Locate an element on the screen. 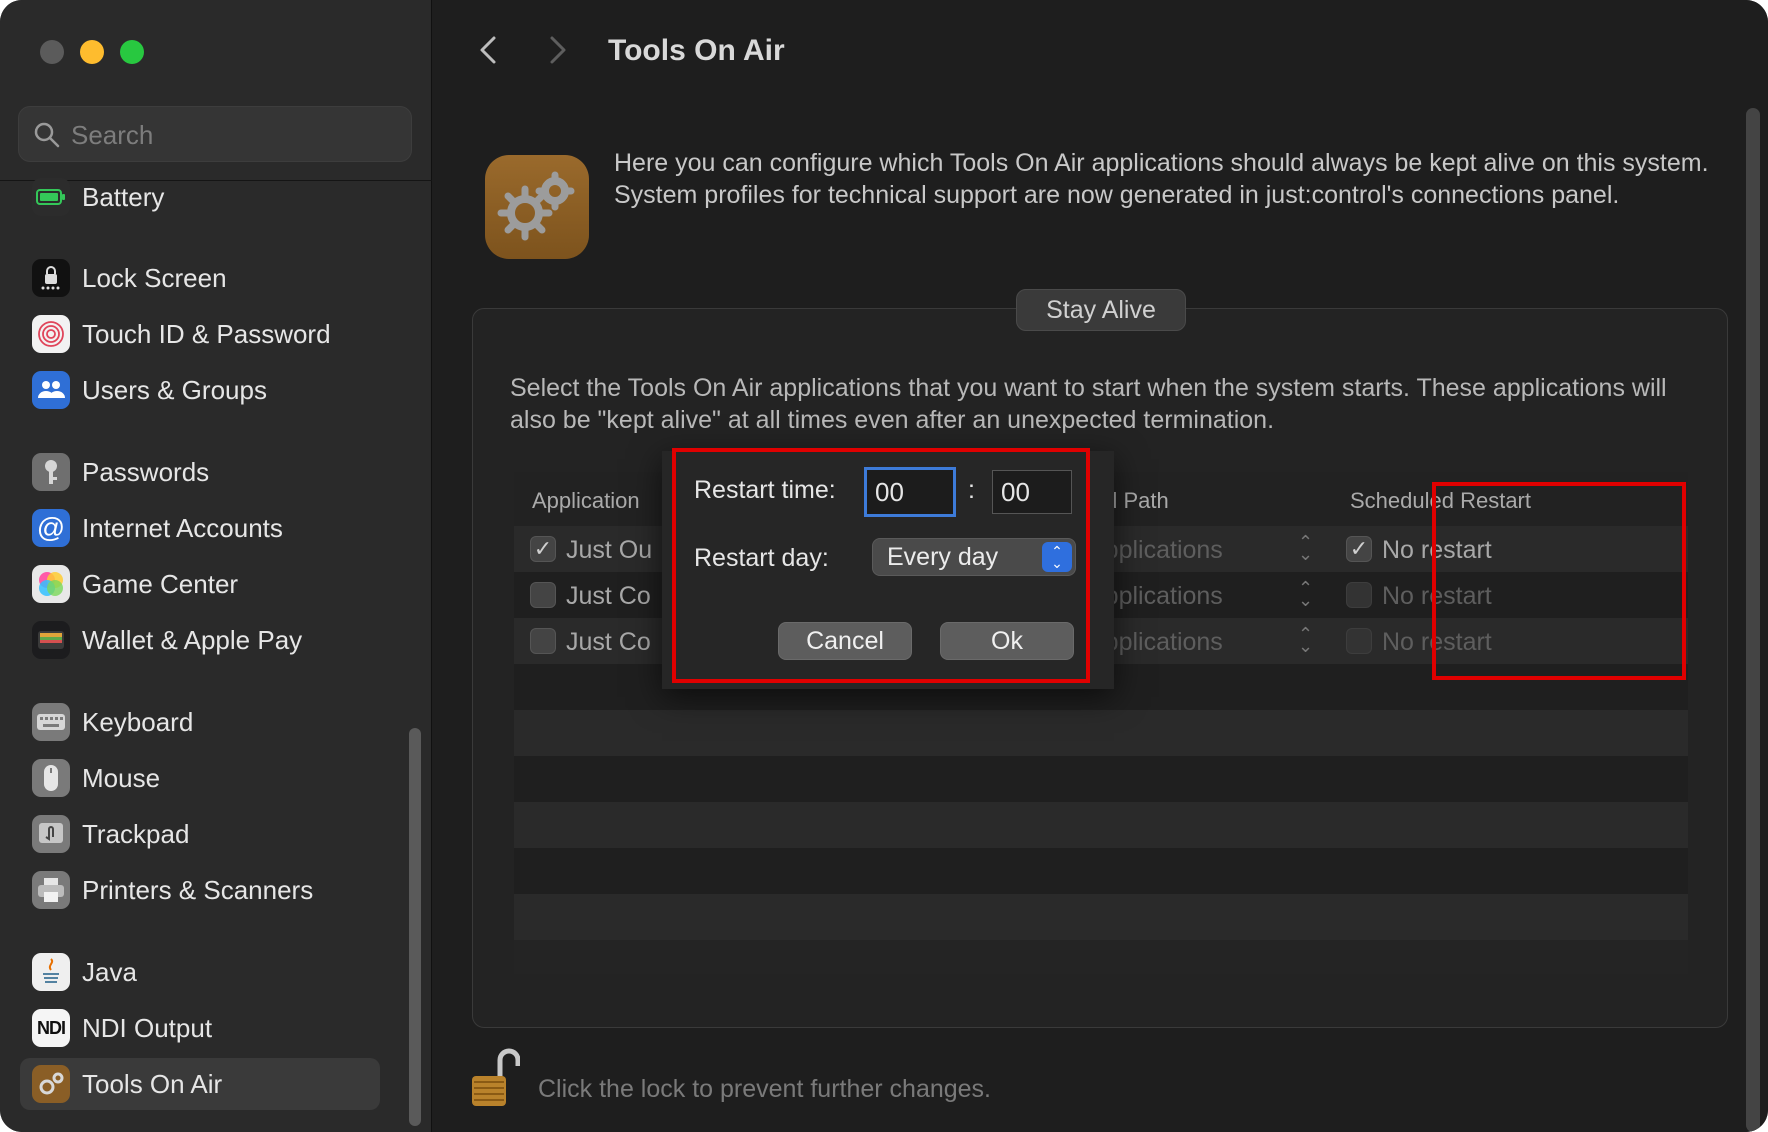  trackpad-icon is located at coordinates (51, 834).